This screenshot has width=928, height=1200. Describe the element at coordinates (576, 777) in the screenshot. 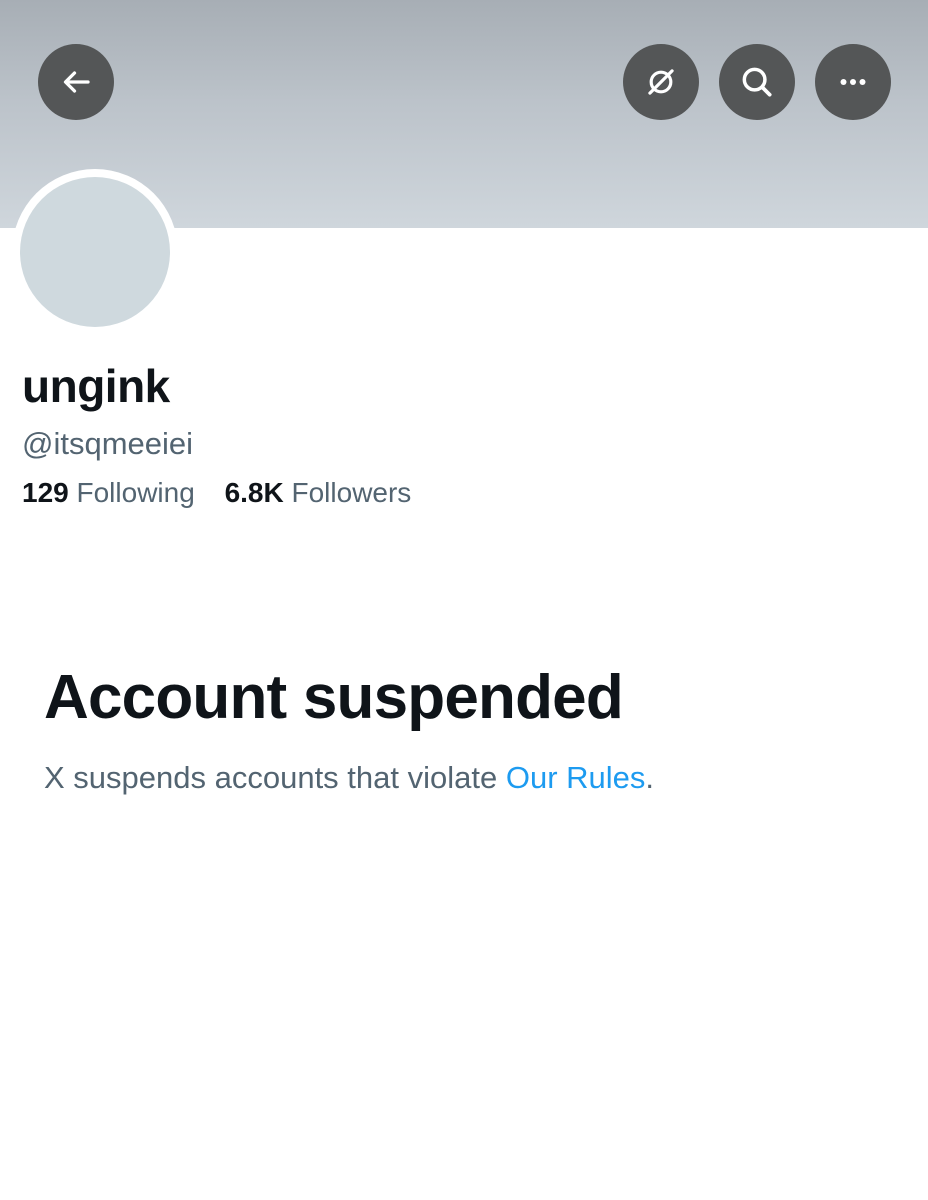

I see `our-rules-link: Our Rules` at that location.